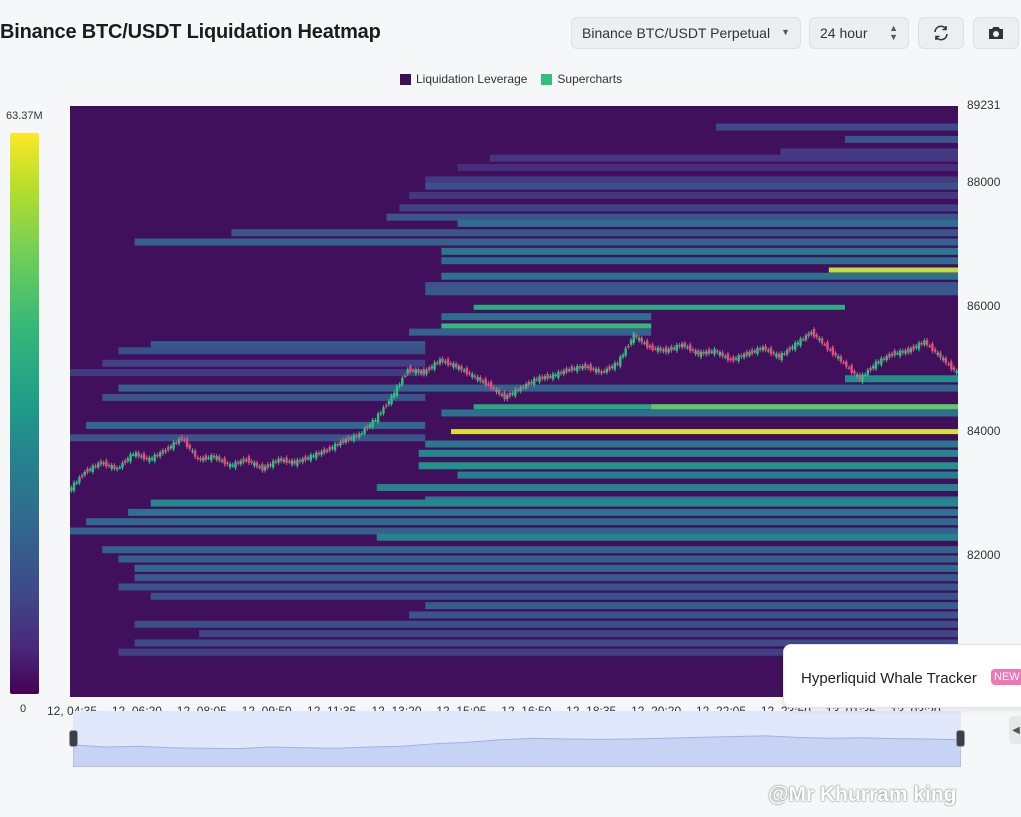 This screenshot has height=817, width=1021. What do you see at coordinates (902, 676) in the screenshot?
I see `promo-toast: Hyperliquid Whale Tracker NEW` at bounding box center [902, 676].